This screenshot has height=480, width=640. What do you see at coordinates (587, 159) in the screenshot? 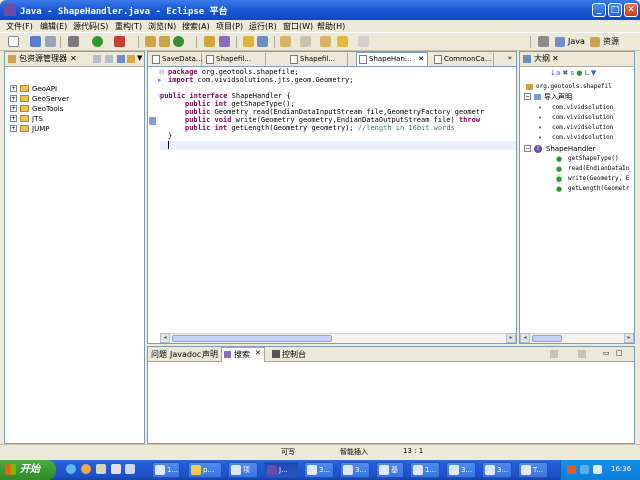
I see `outline-method: ● getShapeType()` at bounding box center [587, 159].